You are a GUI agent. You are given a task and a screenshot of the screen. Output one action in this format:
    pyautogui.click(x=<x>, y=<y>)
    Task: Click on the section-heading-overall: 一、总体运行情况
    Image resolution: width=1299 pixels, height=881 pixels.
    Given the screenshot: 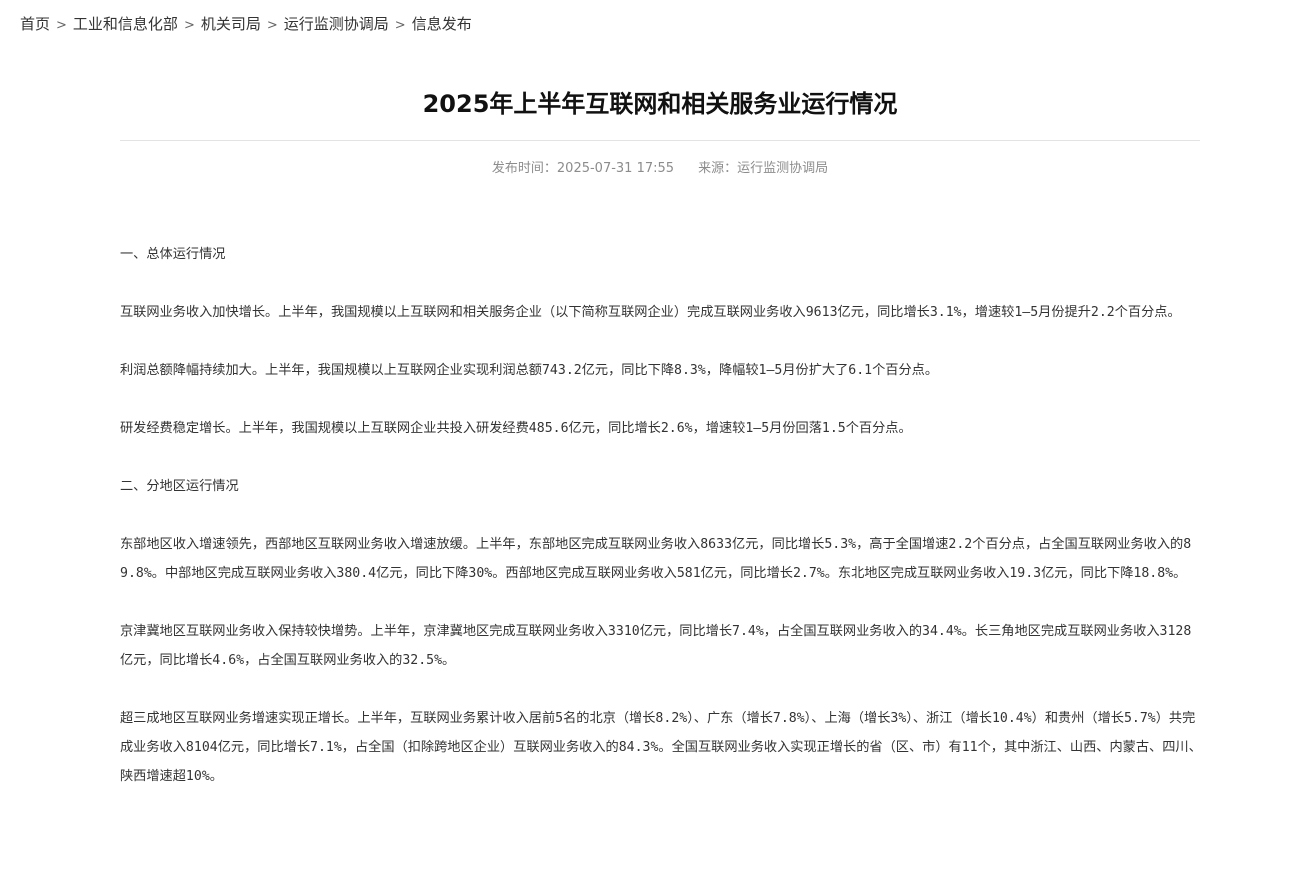 What is the action you would take?
    pyautogui.click(x=173, y=254)
    